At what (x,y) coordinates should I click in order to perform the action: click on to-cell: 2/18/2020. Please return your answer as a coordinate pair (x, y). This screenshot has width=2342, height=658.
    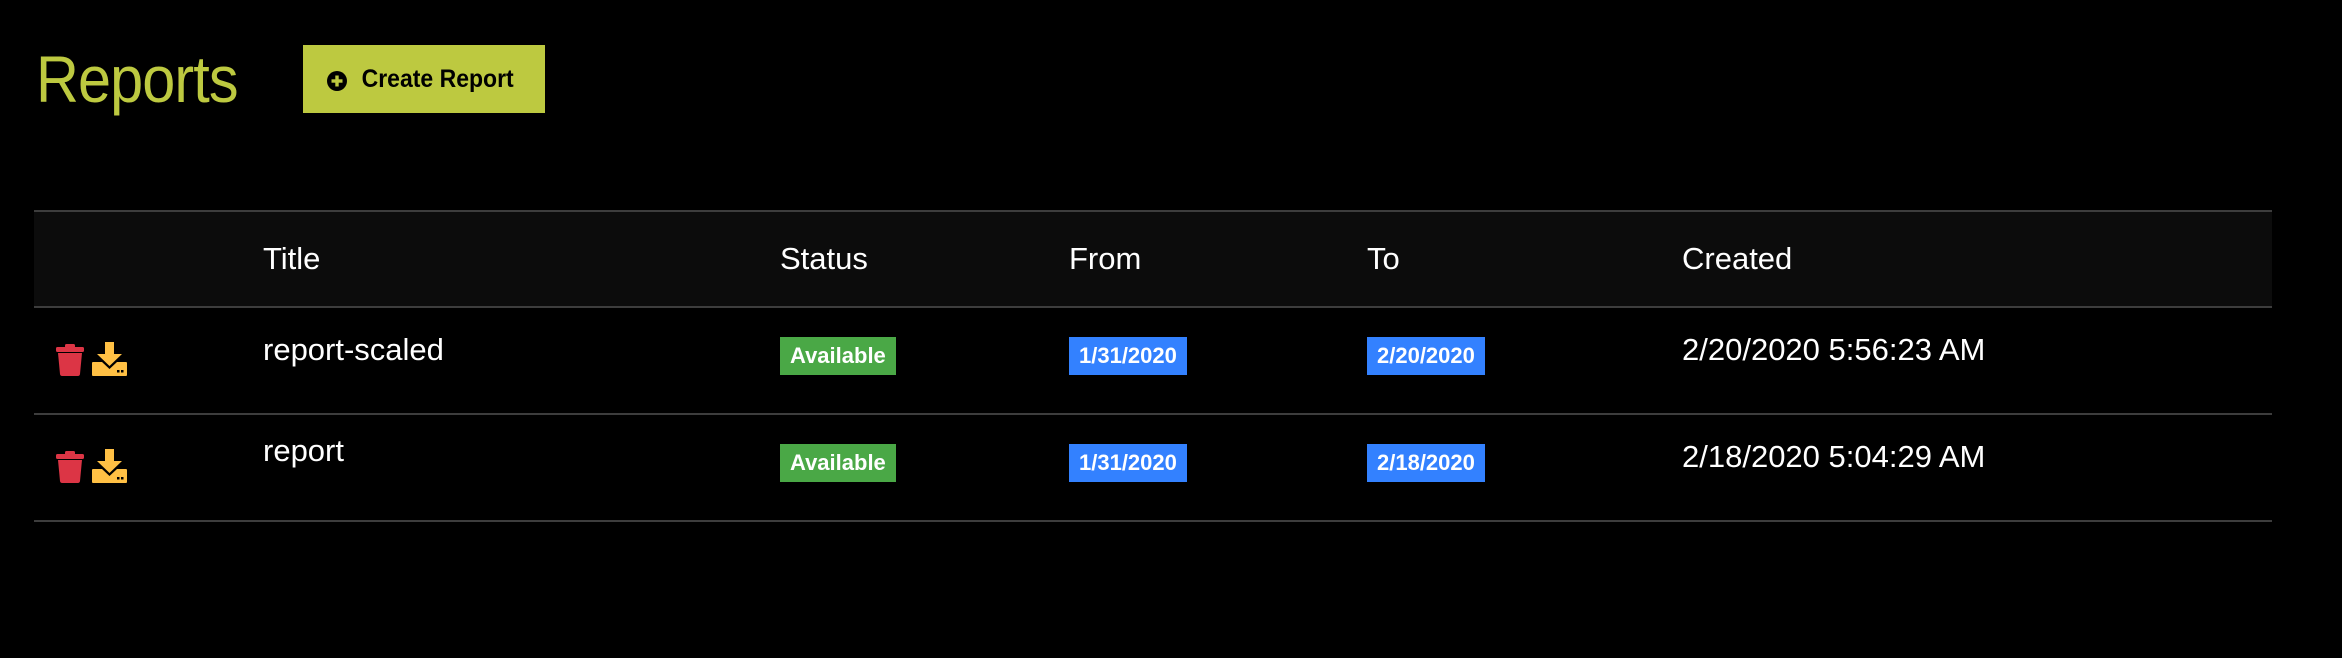
    Looking at the image, I should click on (1426, 463).